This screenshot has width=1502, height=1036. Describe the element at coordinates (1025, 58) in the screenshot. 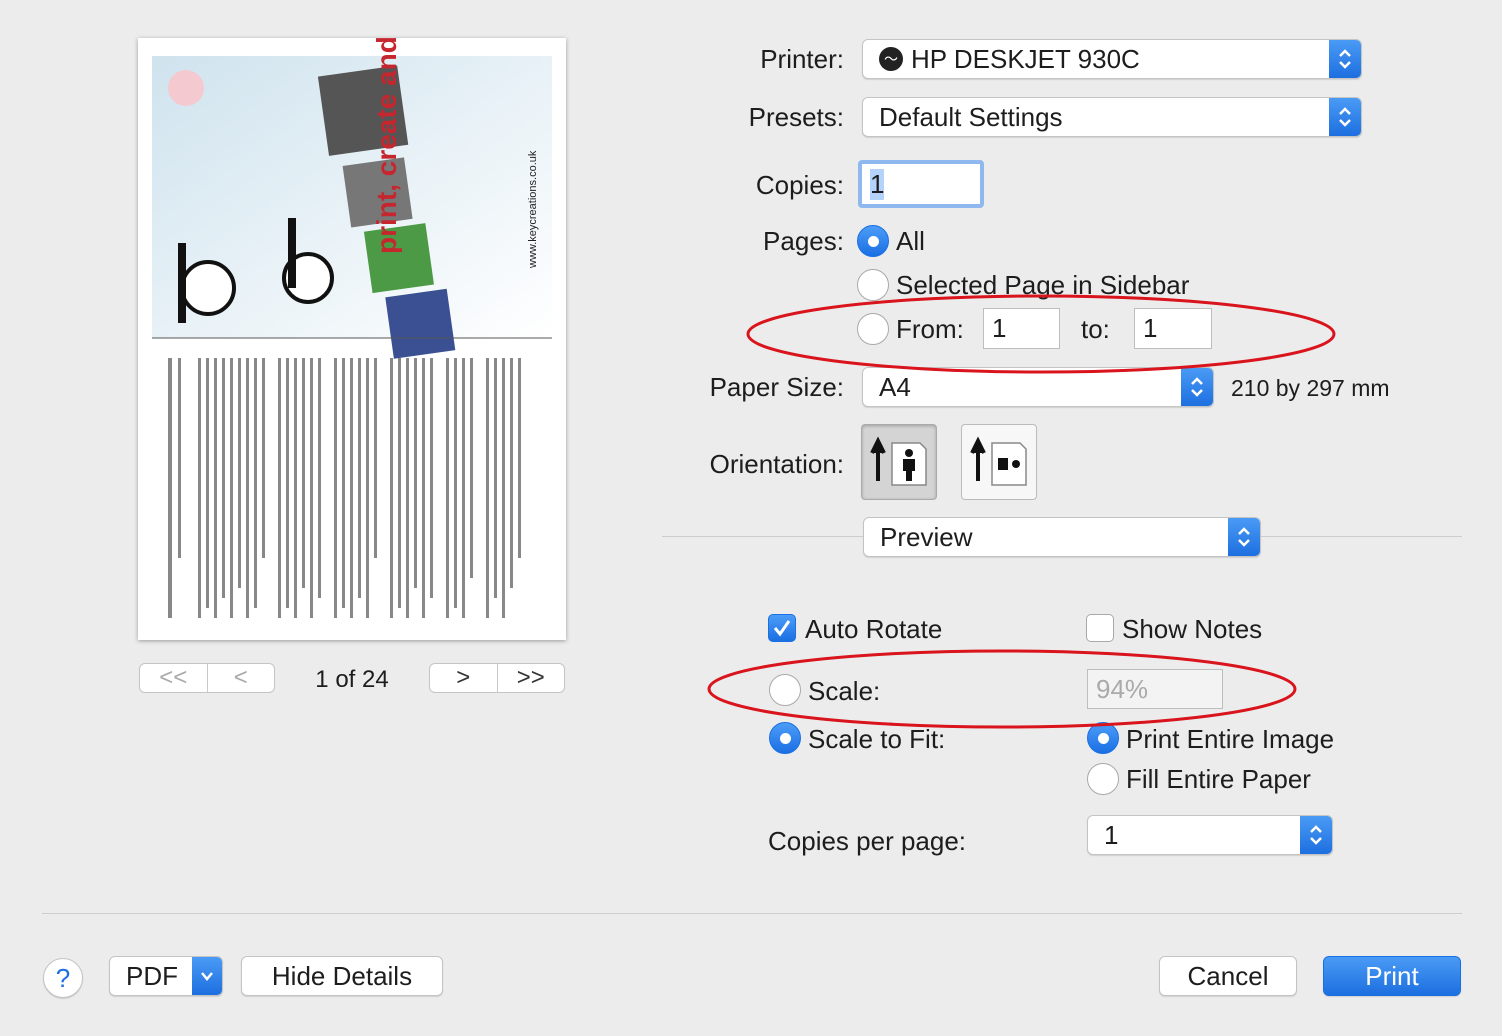

I see `printer-value: HP DESKJET 930C` at that location.